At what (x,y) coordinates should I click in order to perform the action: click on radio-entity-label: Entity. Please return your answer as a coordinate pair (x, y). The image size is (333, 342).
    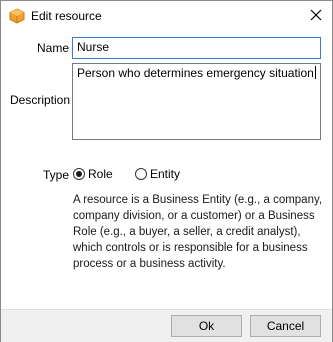
    Looking at the image, I should click on (165, 174).